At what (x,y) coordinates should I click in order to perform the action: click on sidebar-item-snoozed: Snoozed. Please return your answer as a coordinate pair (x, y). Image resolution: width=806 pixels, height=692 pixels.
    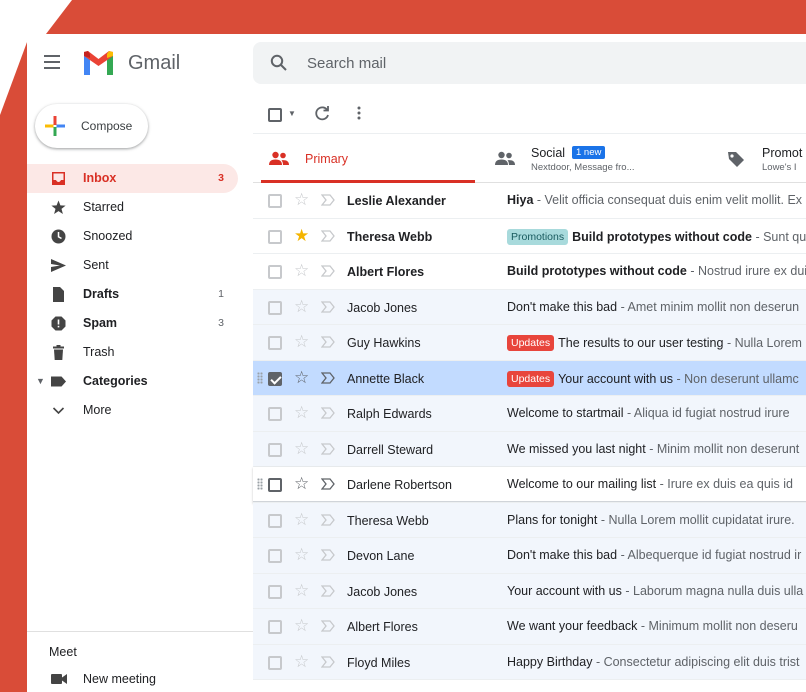
    Looking at the image, I should click on (132, 236).